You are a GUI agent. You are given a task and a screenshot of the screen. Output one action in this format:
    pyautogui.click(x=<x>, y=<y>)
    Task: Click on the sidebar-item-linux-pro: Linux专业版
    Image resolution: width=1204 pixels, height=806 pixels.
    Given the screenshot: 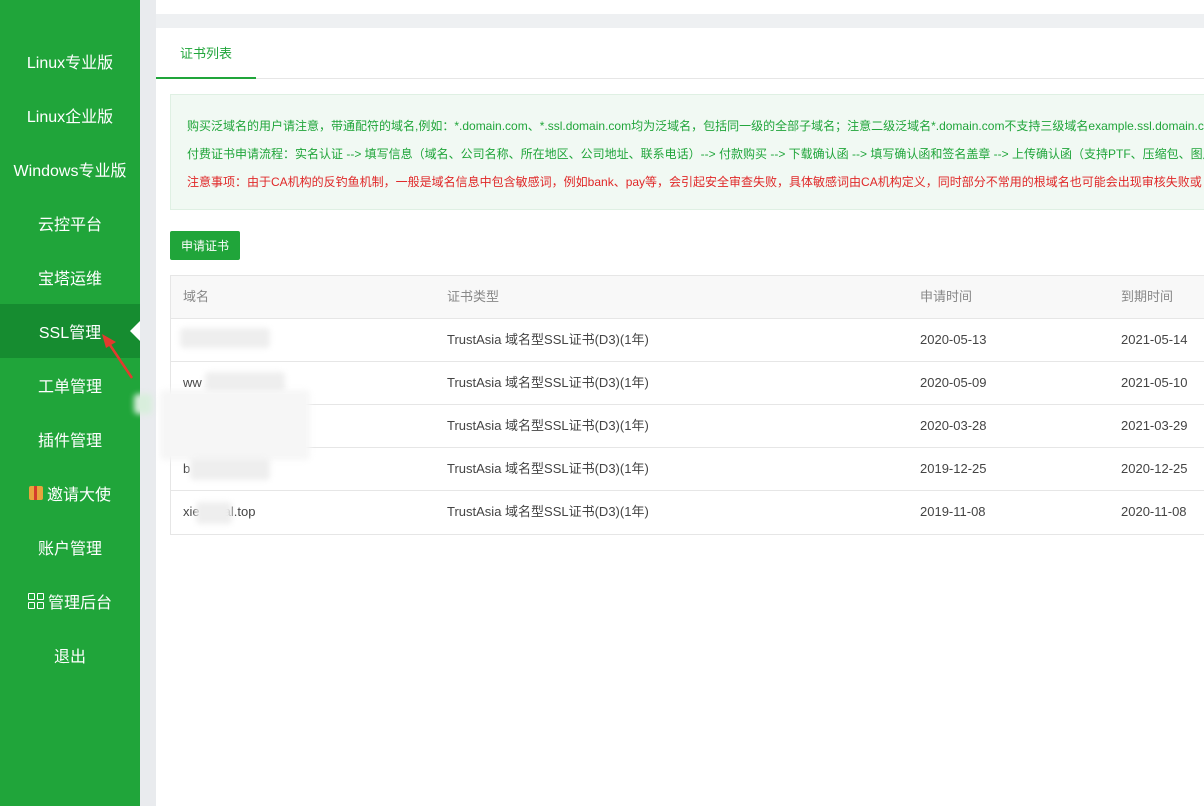 What is the action you would take?
    pyautogui.click(x=70, y=61)
    